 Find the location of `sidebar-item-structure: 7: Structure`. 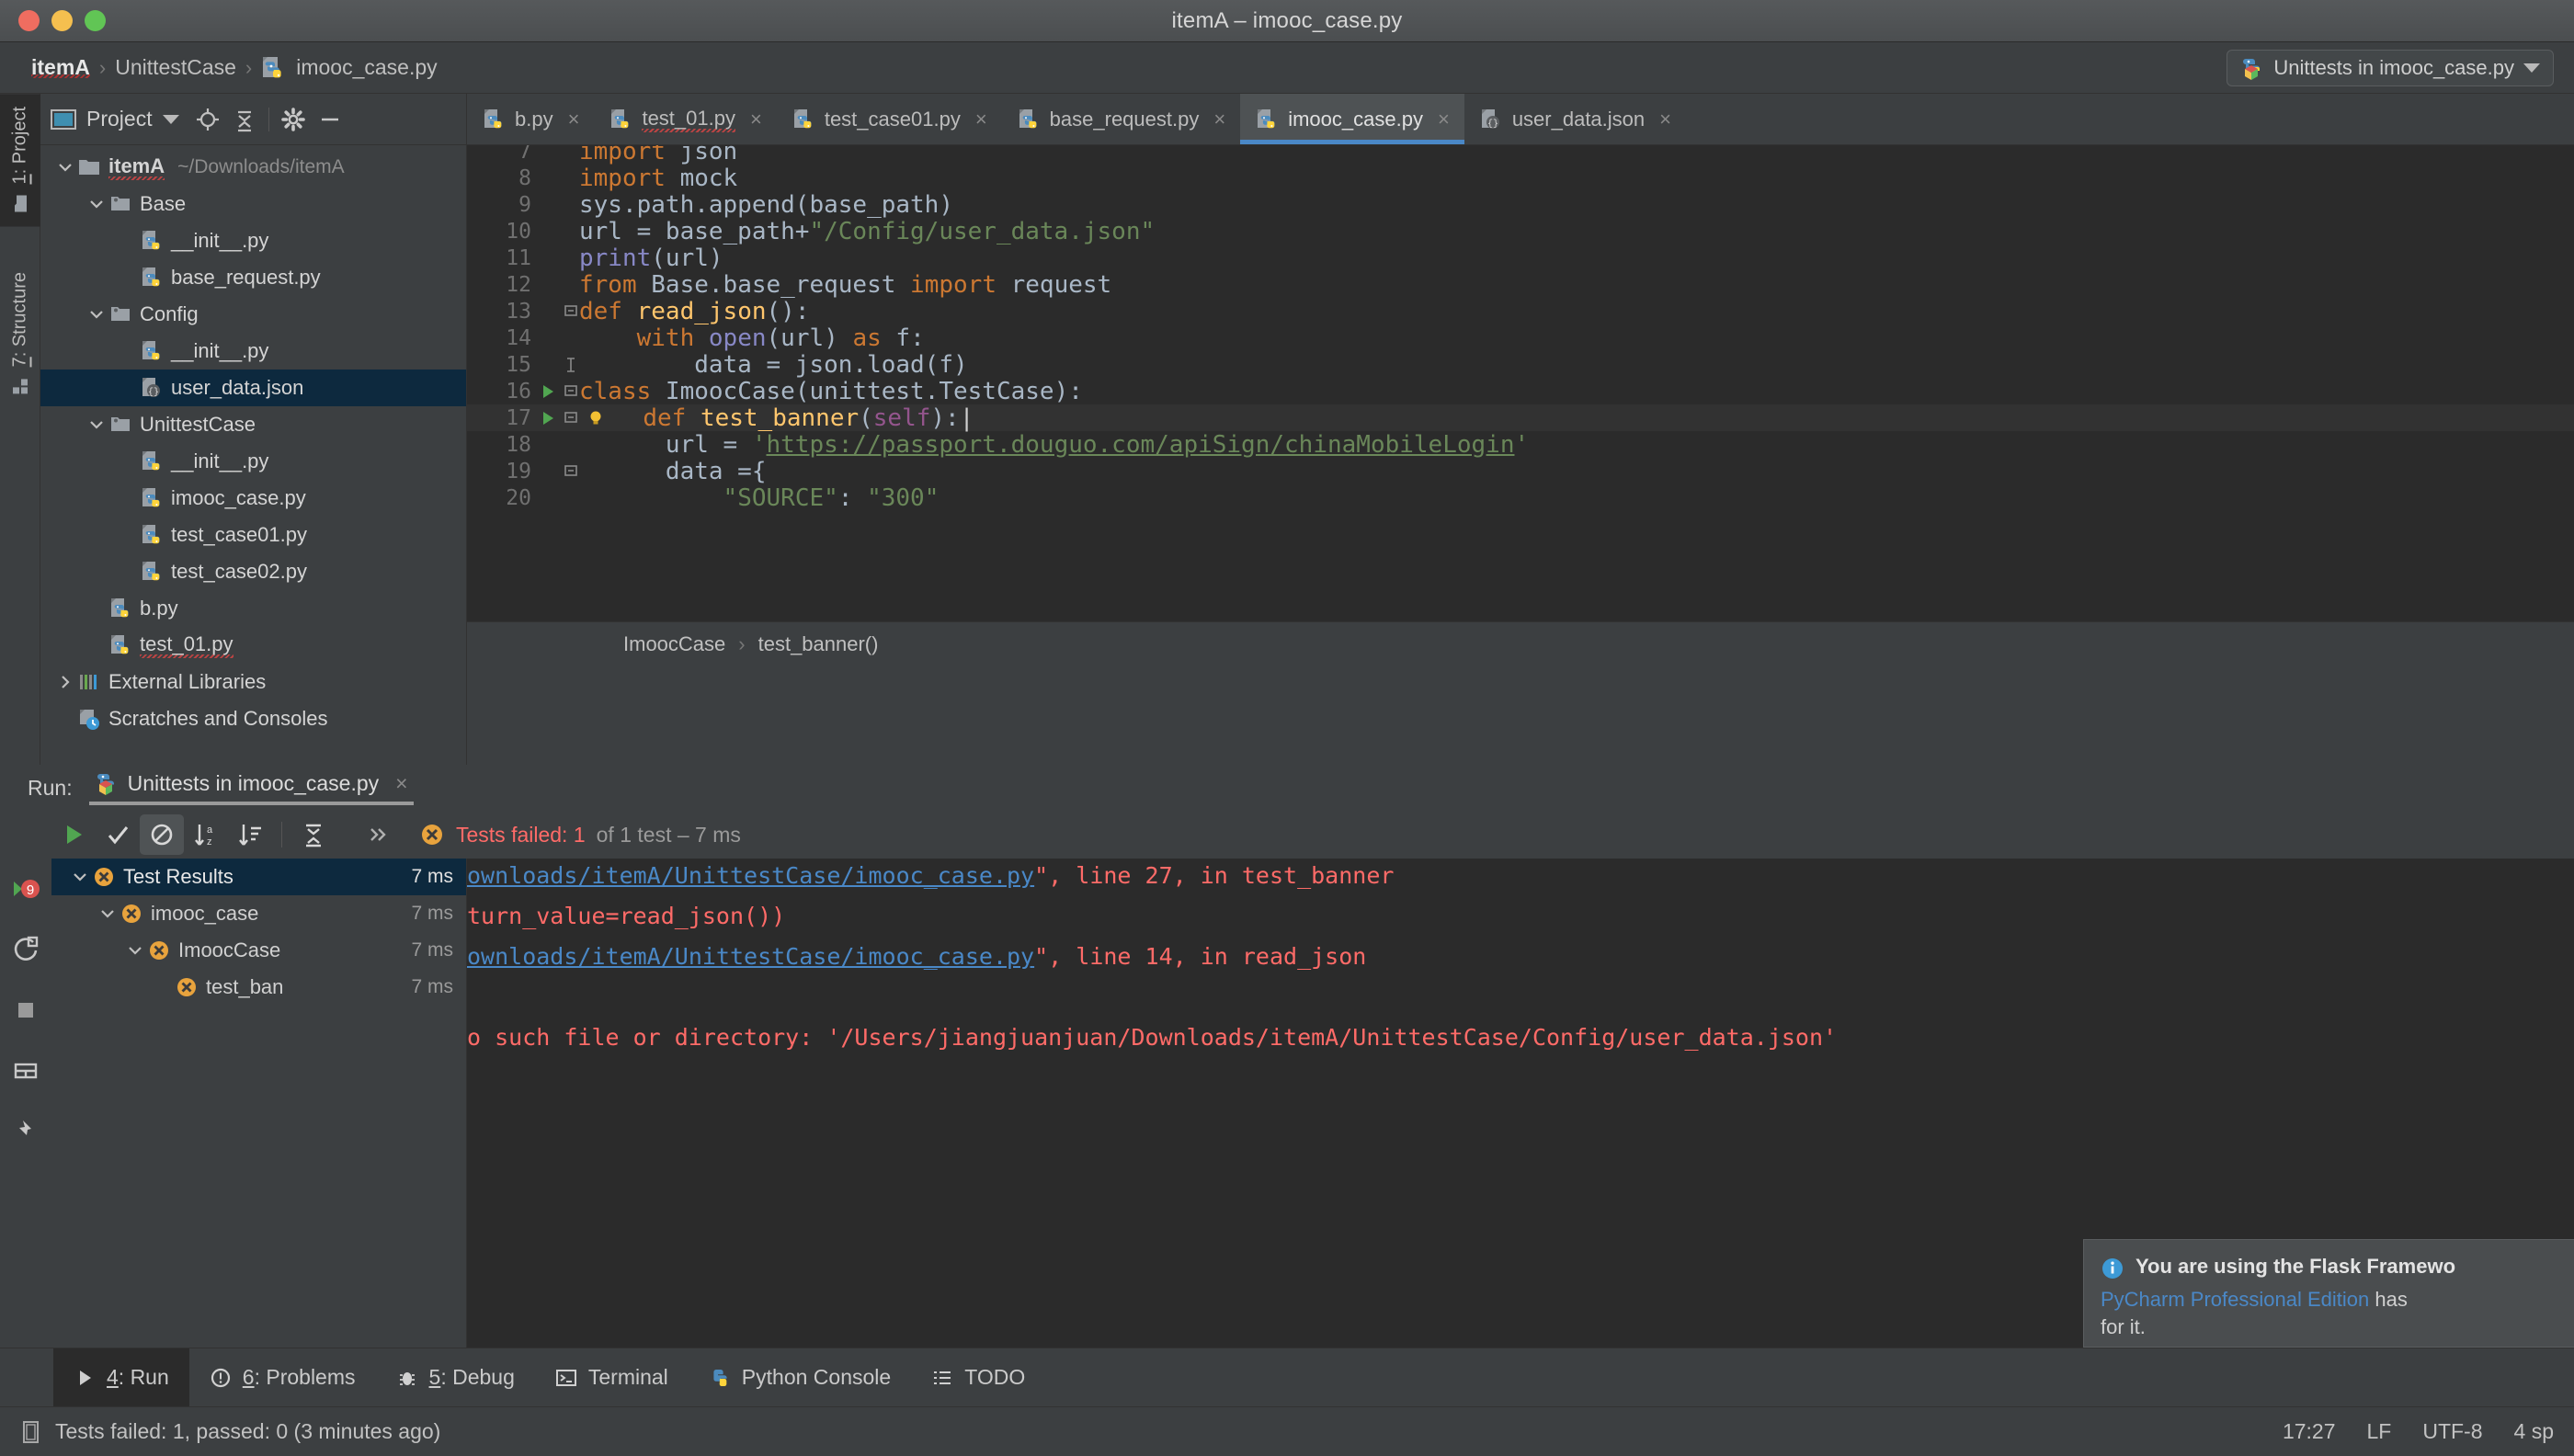

sidebar-item-structure: 7: Structure is located at coordinates (20, 334).